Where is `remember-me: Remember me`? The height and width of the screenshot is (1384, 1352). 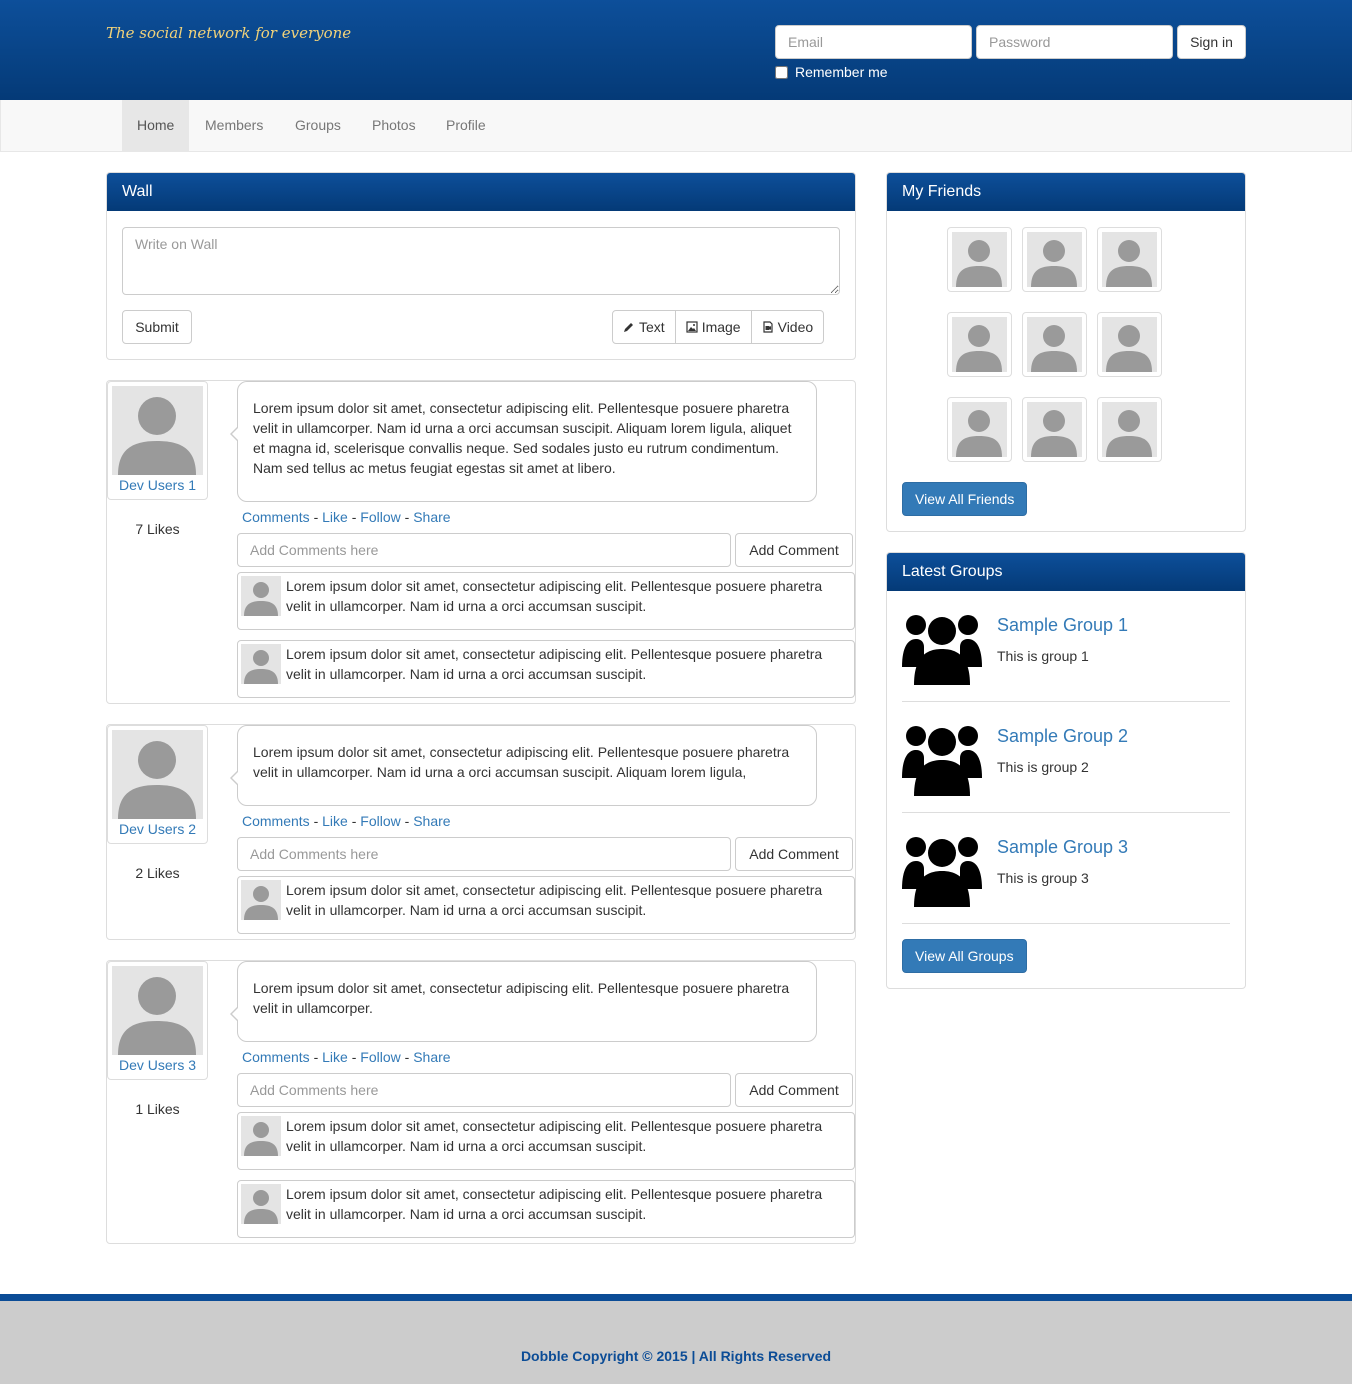 remember-me: Remember me is located at coordinates (831, 72).